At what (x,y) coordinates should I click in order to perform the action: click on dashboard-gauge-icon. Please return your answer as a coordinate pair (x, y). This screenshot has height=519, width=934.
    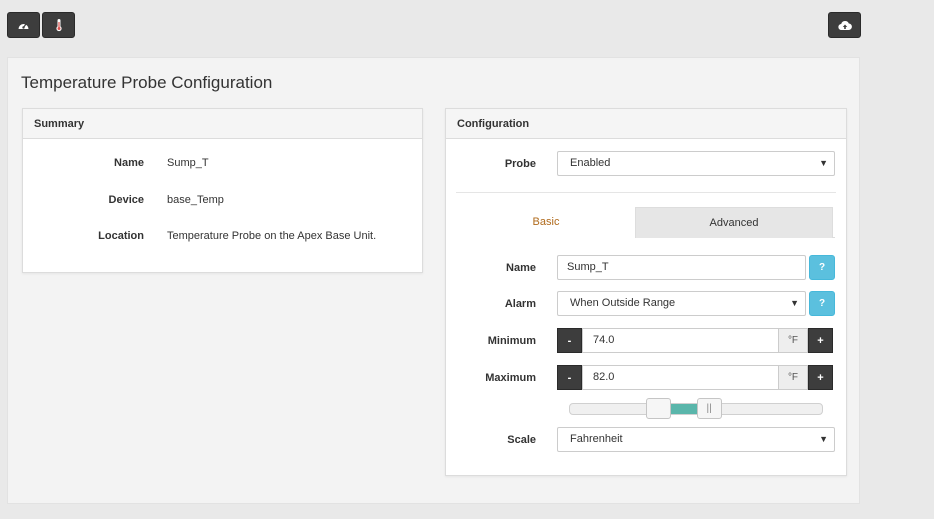
    Looking at the image, I should click on (23, 25).